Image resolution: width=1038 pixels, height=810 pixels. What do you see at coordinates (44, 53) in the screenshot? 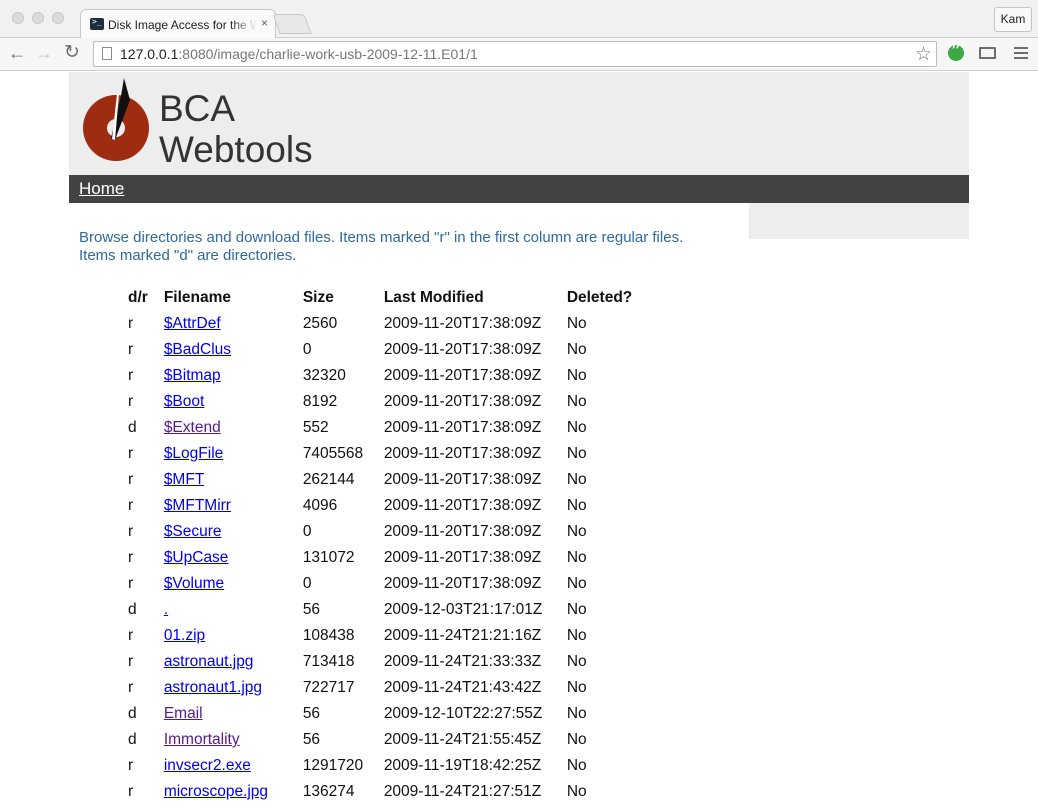
I see `forward-arrow-icon: →` at bounding box center [44, 53].